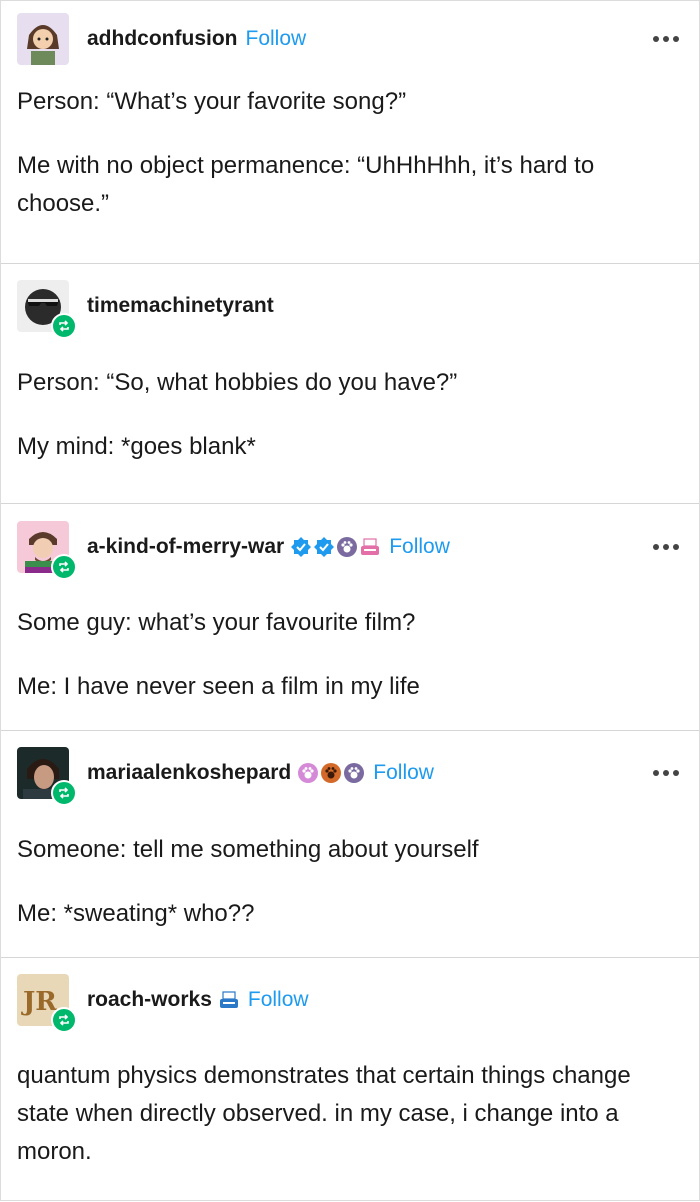 The width and height of the screenshot is (700, 1202). Describe the element at coordinates (189, 773) in the screenshot. I see `username: mariaalenkoshepard` at that location.